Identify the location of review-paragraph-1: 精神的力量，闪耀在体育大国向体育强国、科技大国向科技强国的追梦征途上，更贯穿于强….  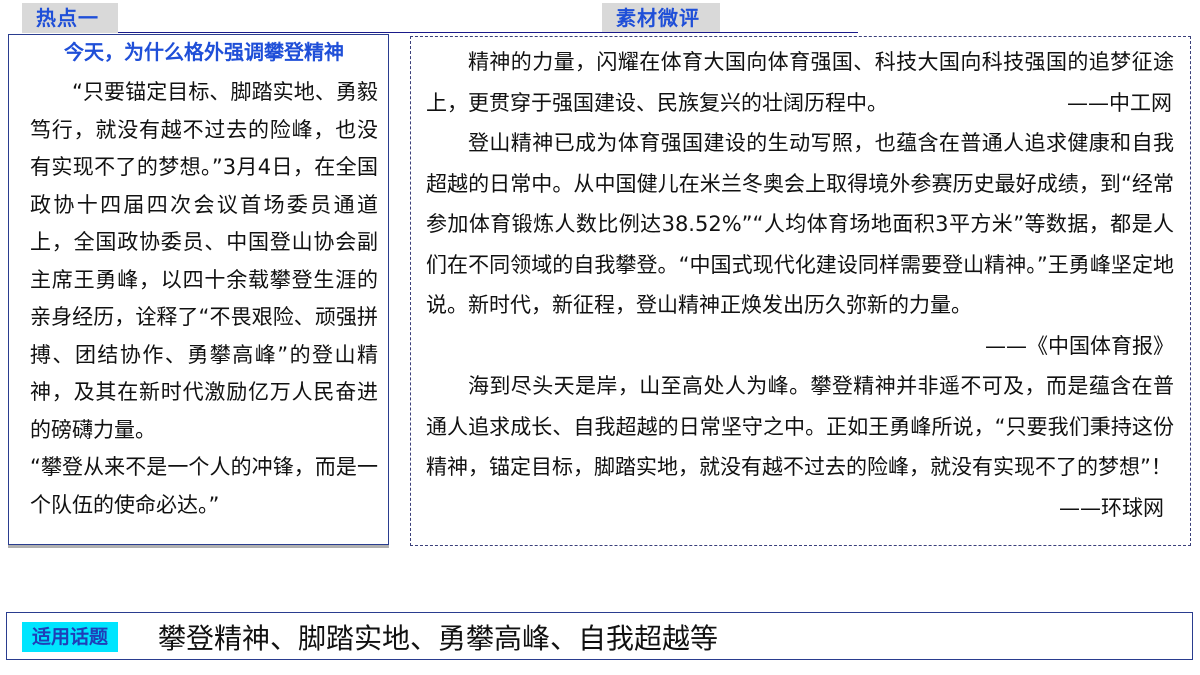
(800, 82).